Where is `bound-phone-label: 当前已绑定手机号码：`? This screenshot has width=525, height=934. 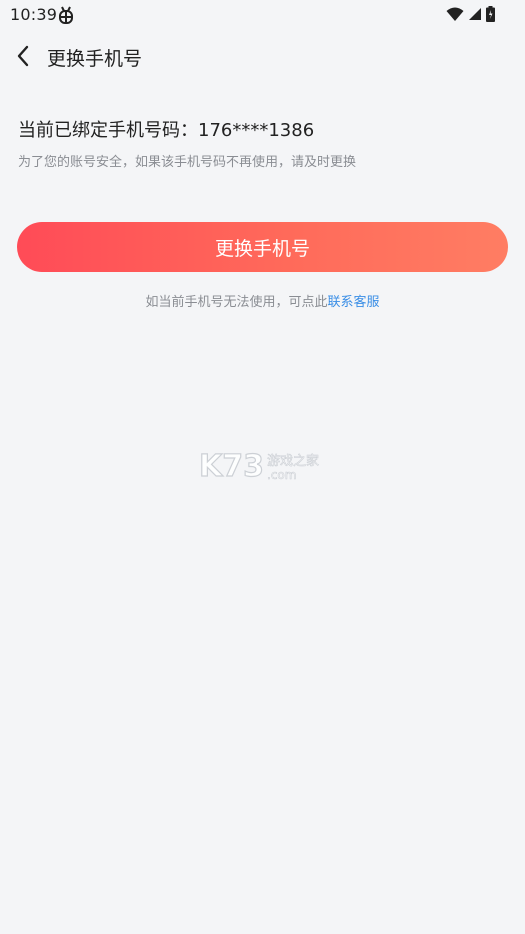
bound-phone-label: 当前已绑定手机号码： is located at coordinates (108, 130).